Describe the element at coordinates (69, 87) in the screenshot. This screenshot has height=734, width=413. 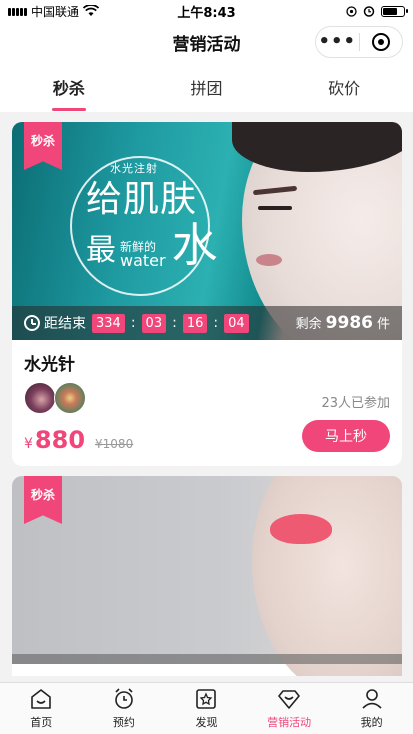
I see `tab-seckill: 秒杀` at that location.